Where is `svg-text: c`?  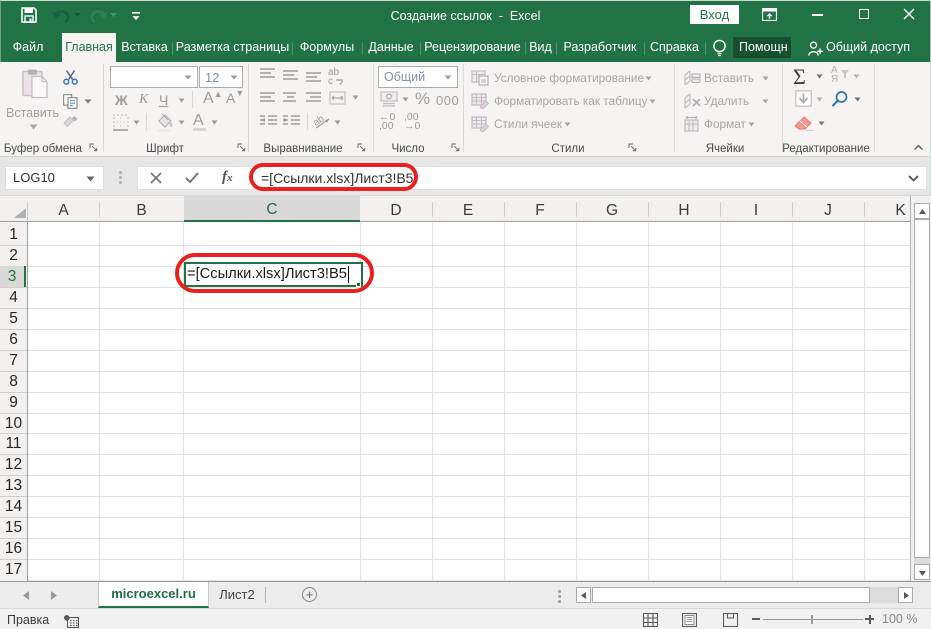
svg-text: c is located at coordinates (330, 81).